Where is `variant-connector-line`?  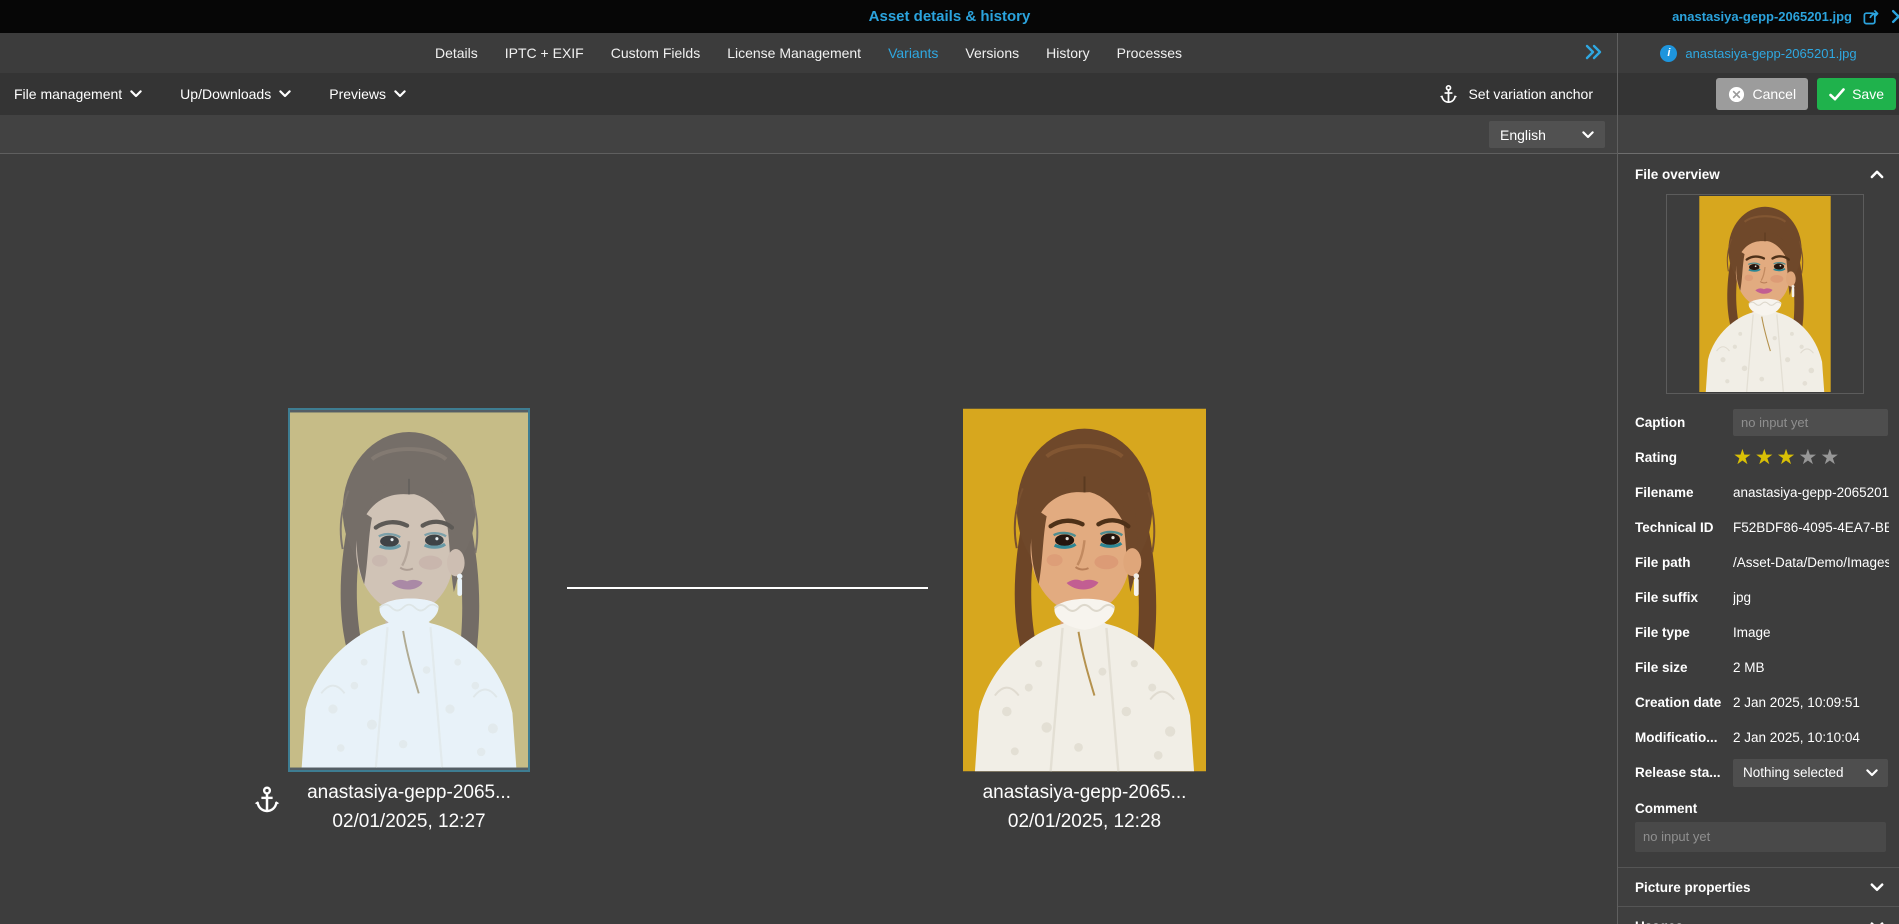 variant-connector-line is located at coordinates (747, 588).